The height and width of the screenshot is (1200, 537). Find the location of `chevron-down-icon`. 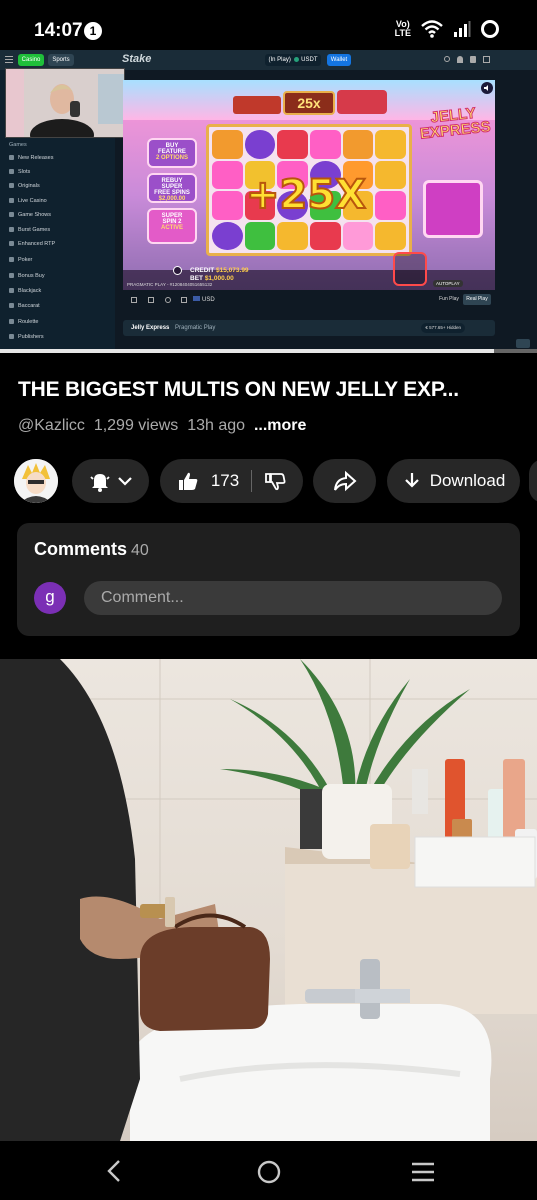

chevron-down-icon is located at coordinates (124, 481).